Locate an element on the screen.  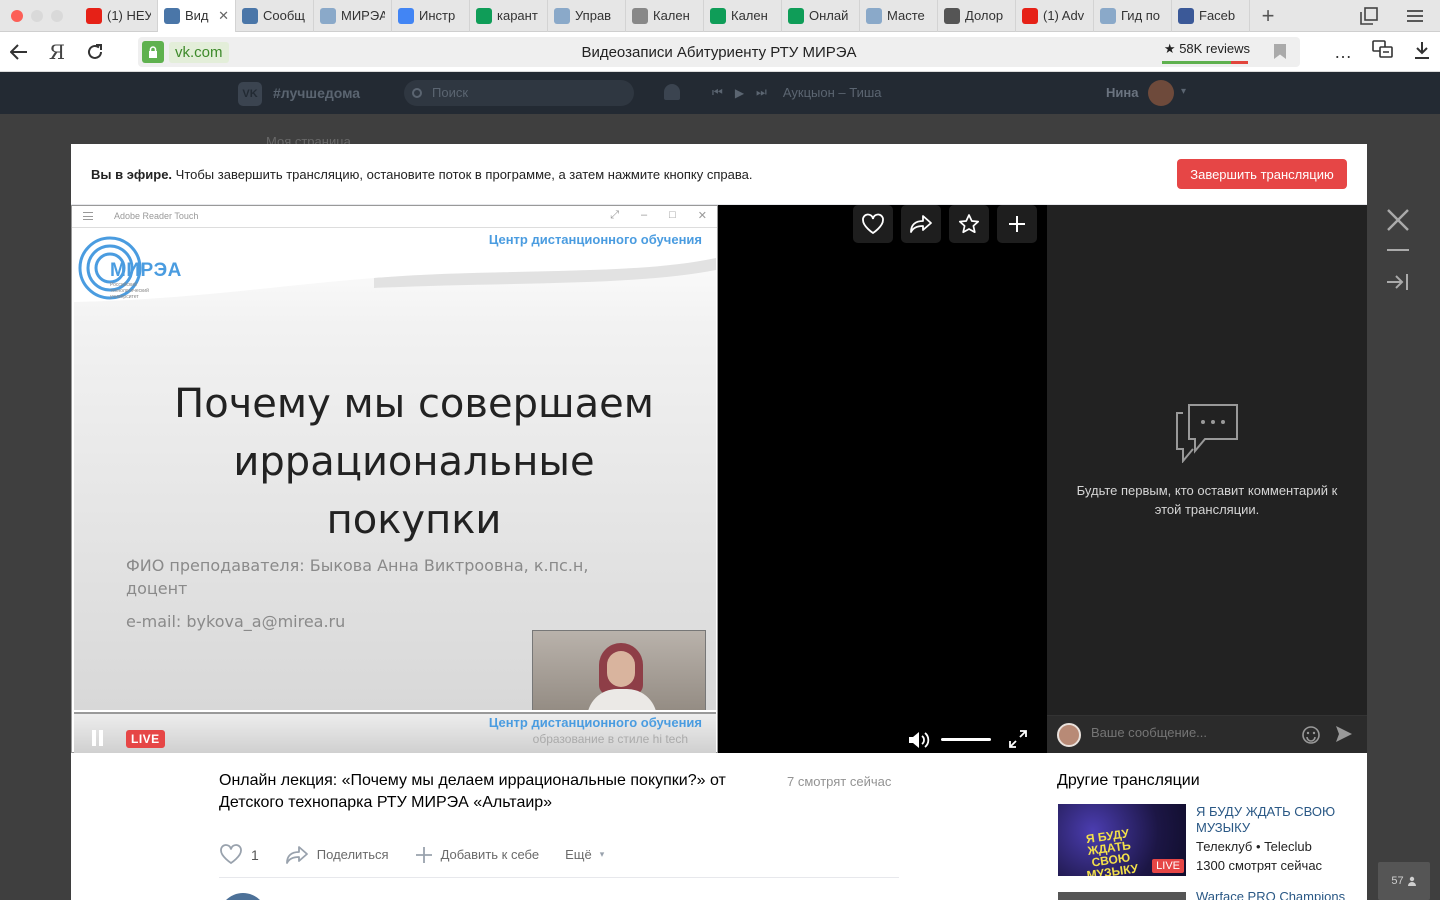
add-to-my-videos-button: Добавить к себе is located at coordinates (477, 855).